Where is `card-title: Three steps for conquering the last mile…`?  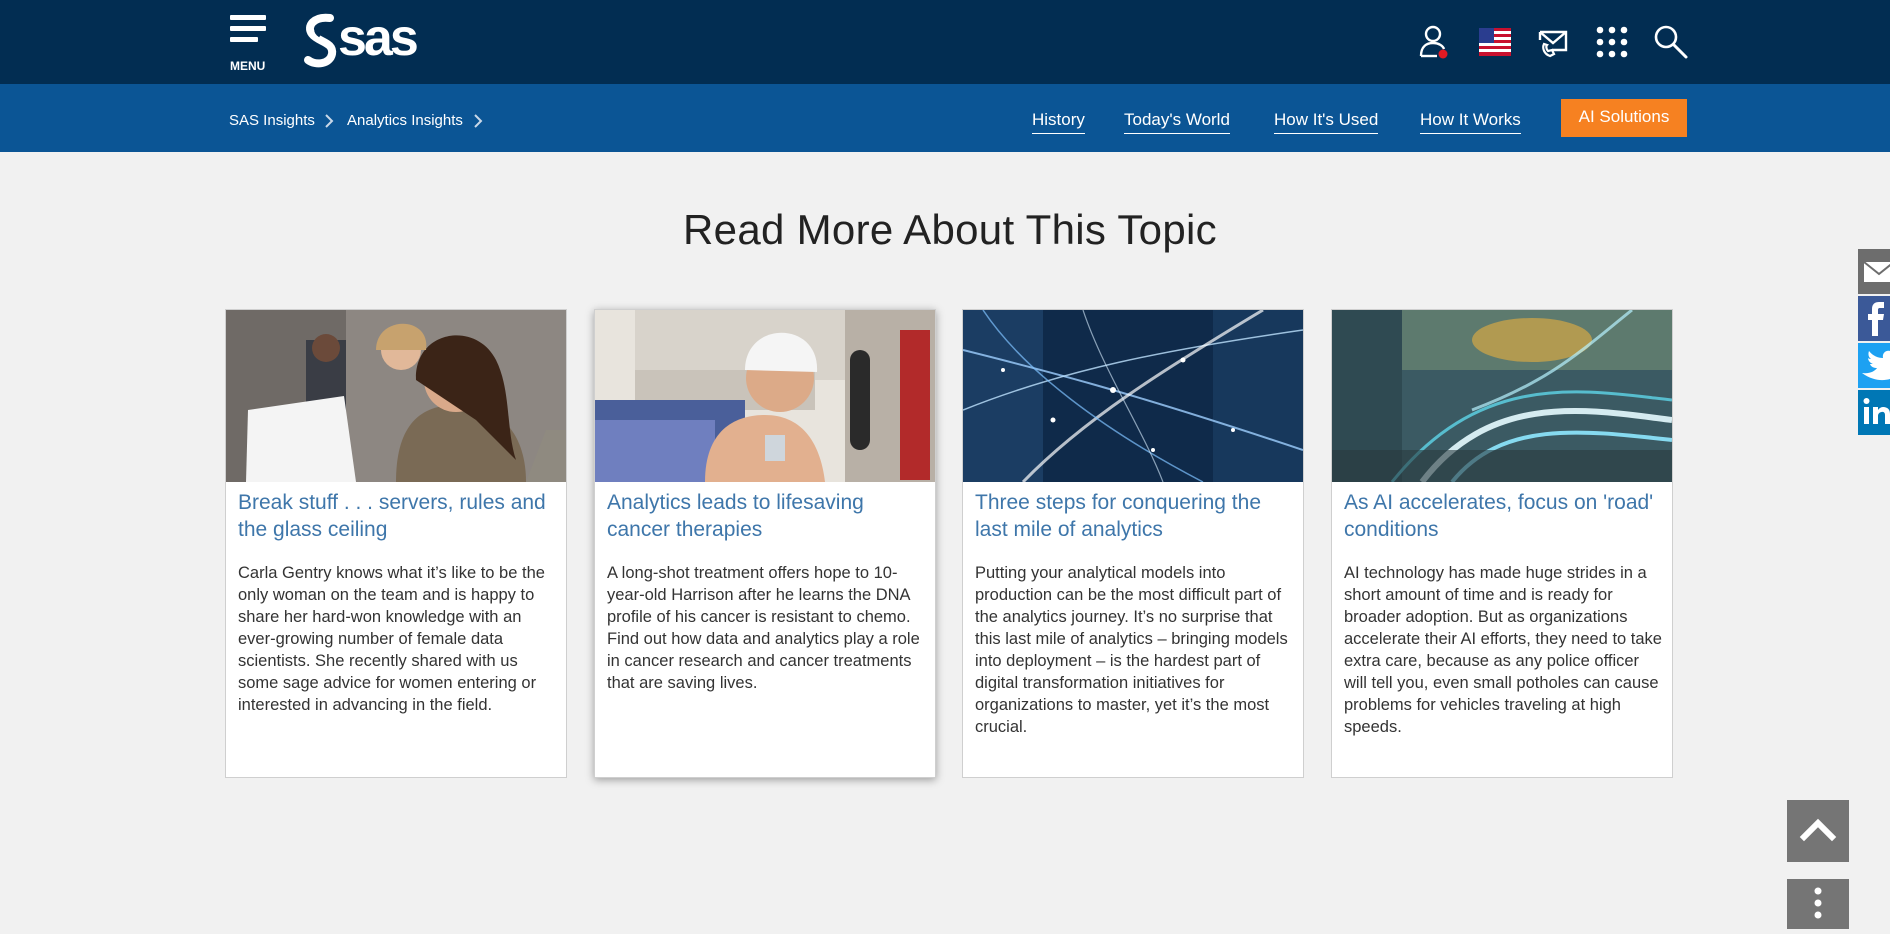
card-title: Three steps for conquering the last mile… is located at coordinates (1134, 516).